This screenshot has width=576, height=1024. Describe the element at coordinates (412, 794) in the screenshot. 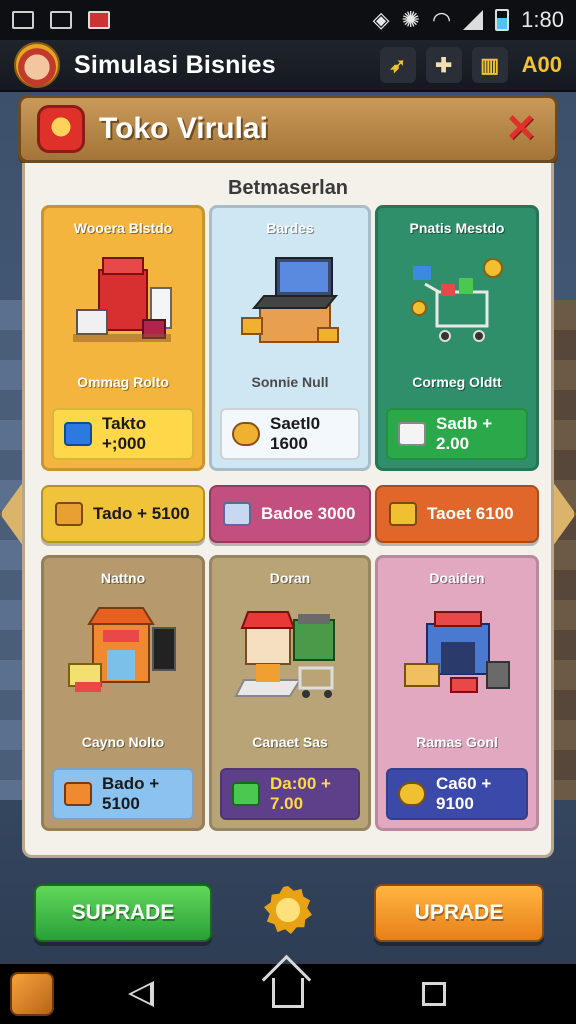

I see `coin-icon` at that location.